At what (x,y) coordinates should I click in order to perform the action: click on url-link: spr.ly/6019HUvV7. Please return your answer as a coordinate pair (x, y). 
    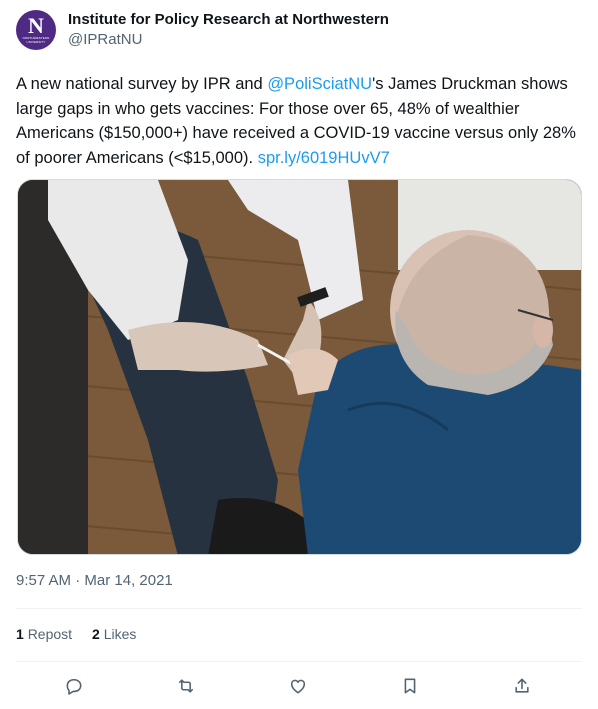
    Looking at the image, I should click on (324, 158).